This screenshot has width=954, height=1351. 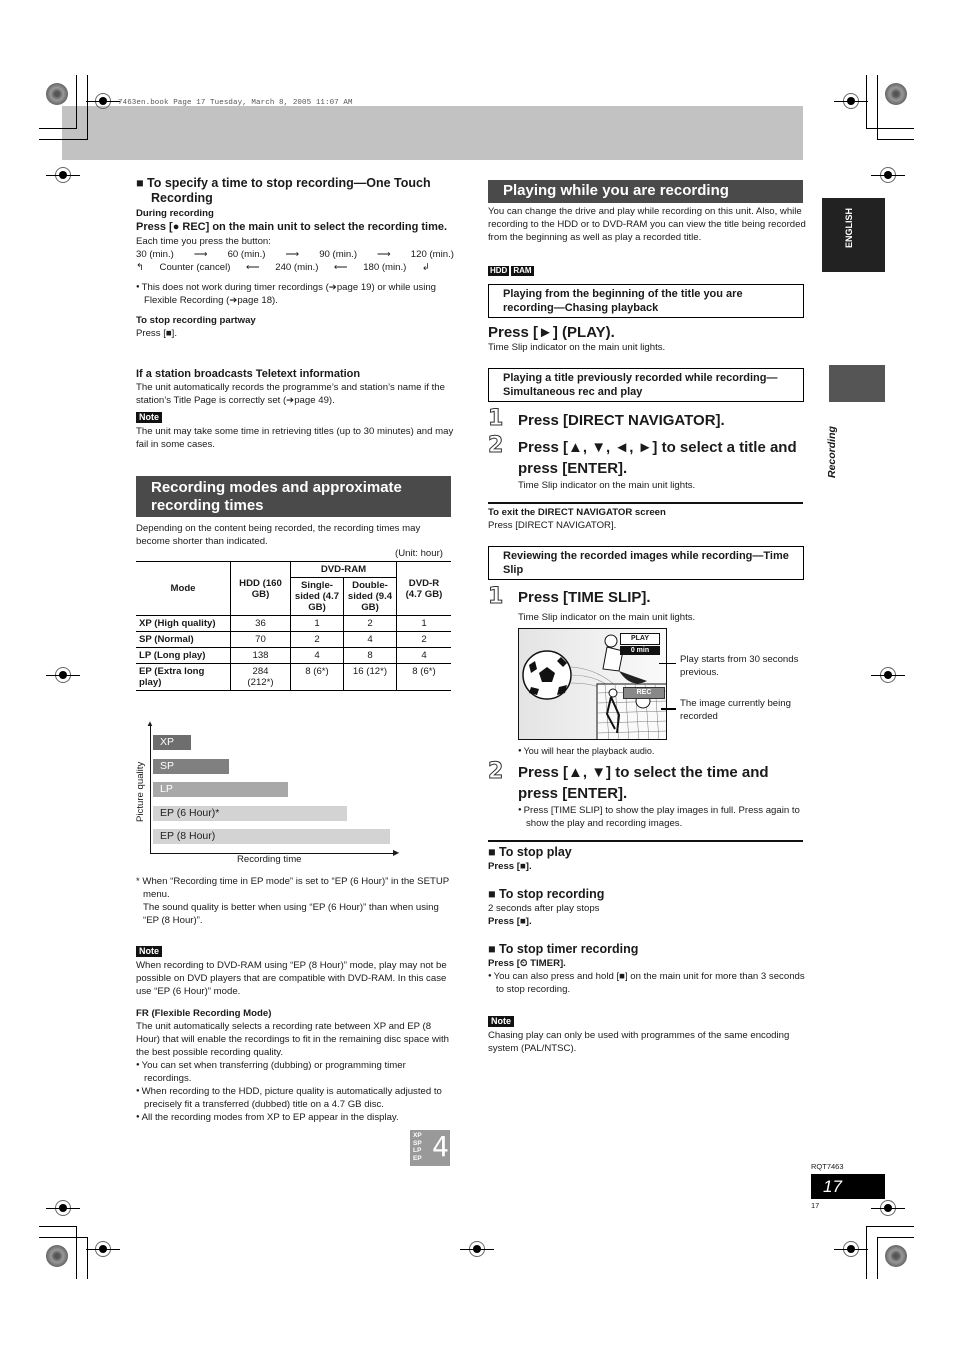 What do you see at coordinates (271, 836) in the screenshot?
I see `quality-bar-ep-8-hour: EP (8 Hour)` at bounding box center [271, 836].